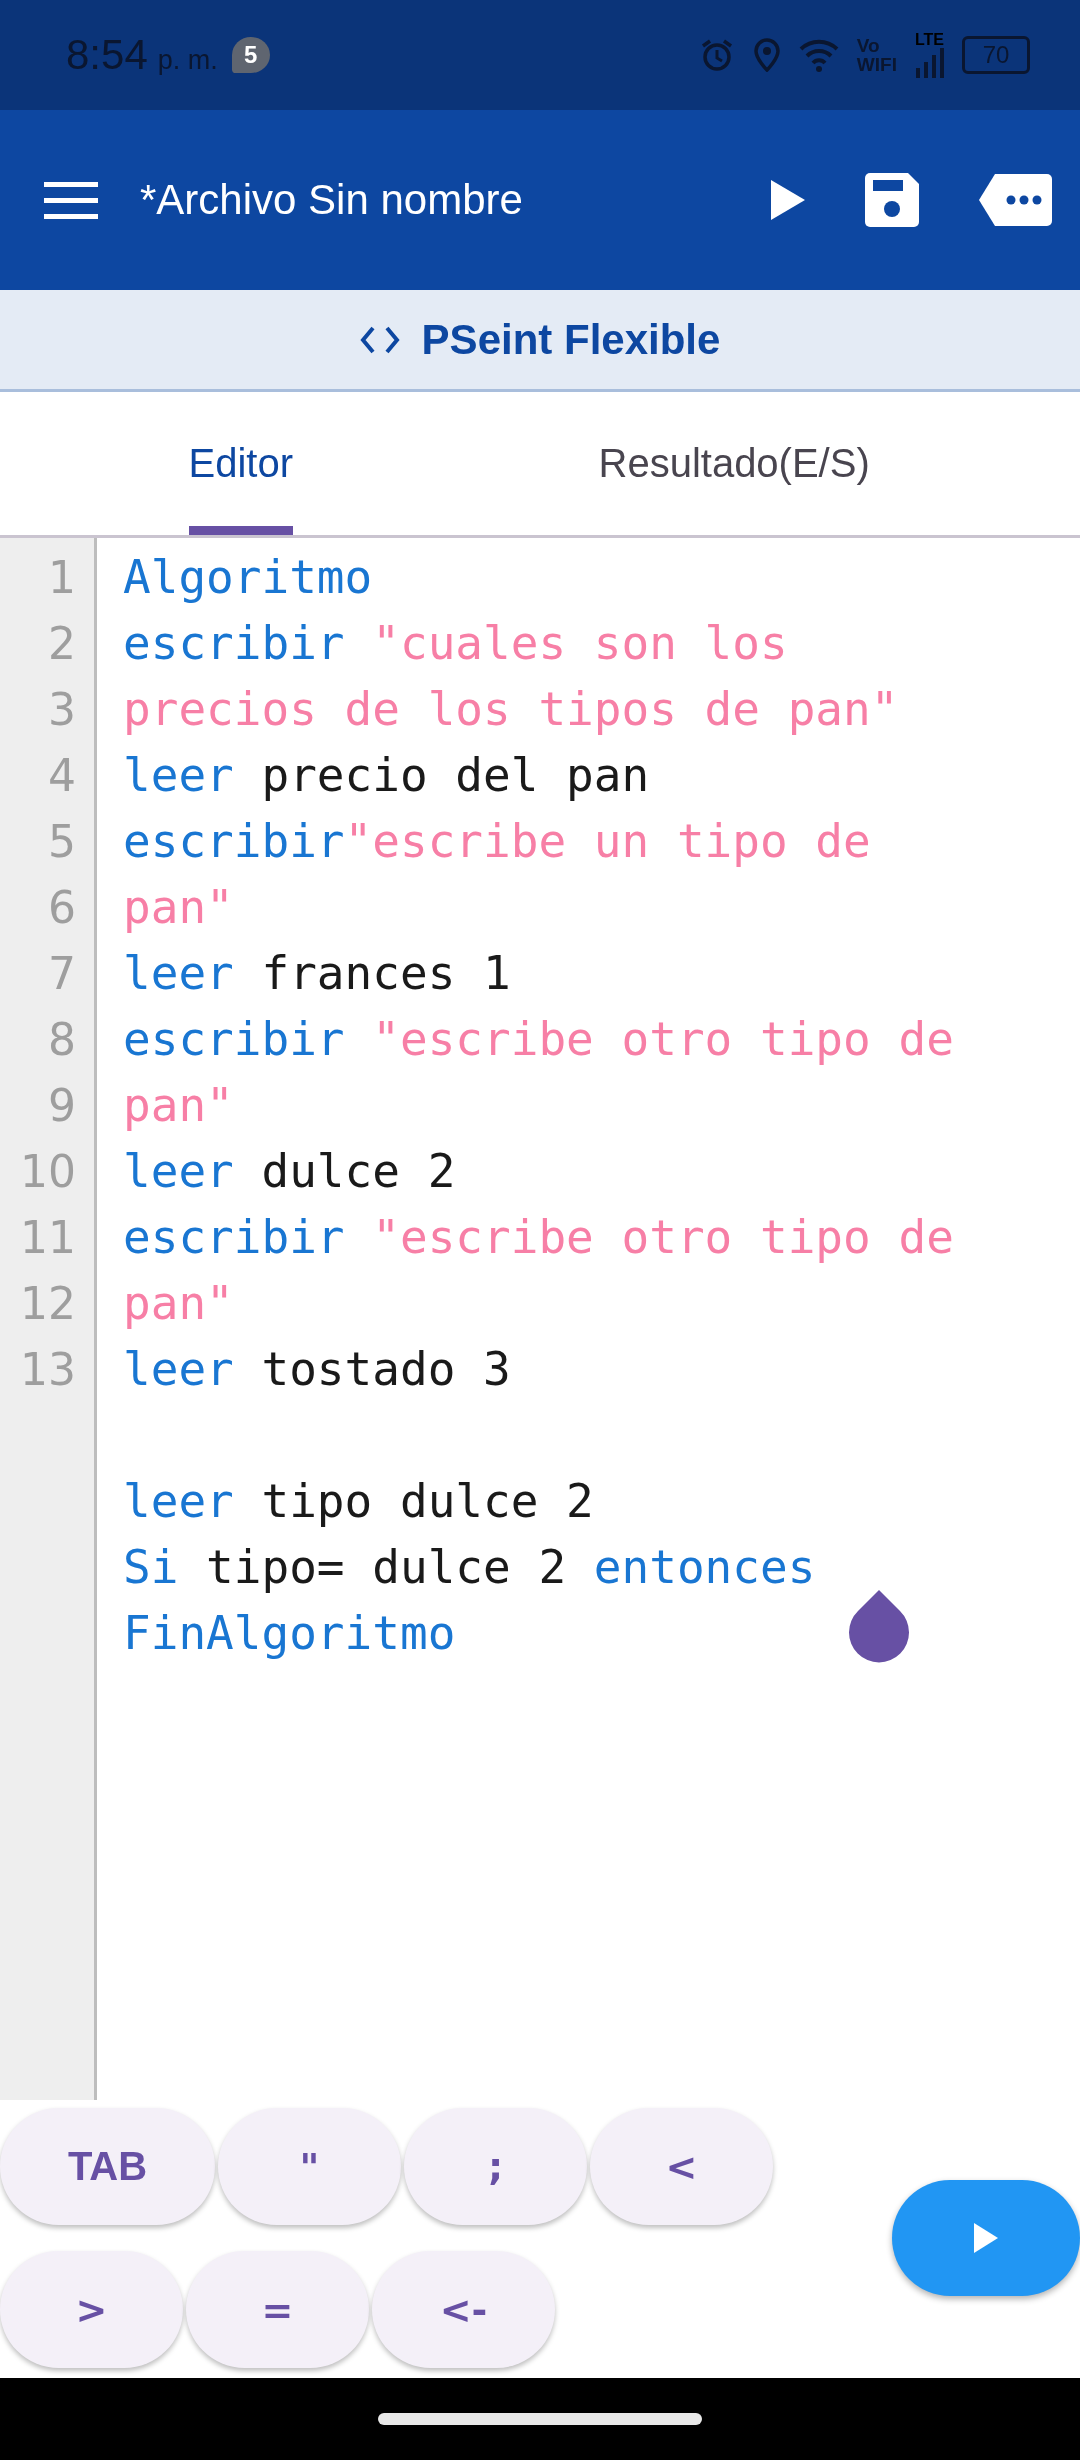 This screenshot has width=1080, height=2460. What do you see at coordinates (47, 1303) in the screenshot?
I see `line-number: 12` at bounding box center [47, 1303].